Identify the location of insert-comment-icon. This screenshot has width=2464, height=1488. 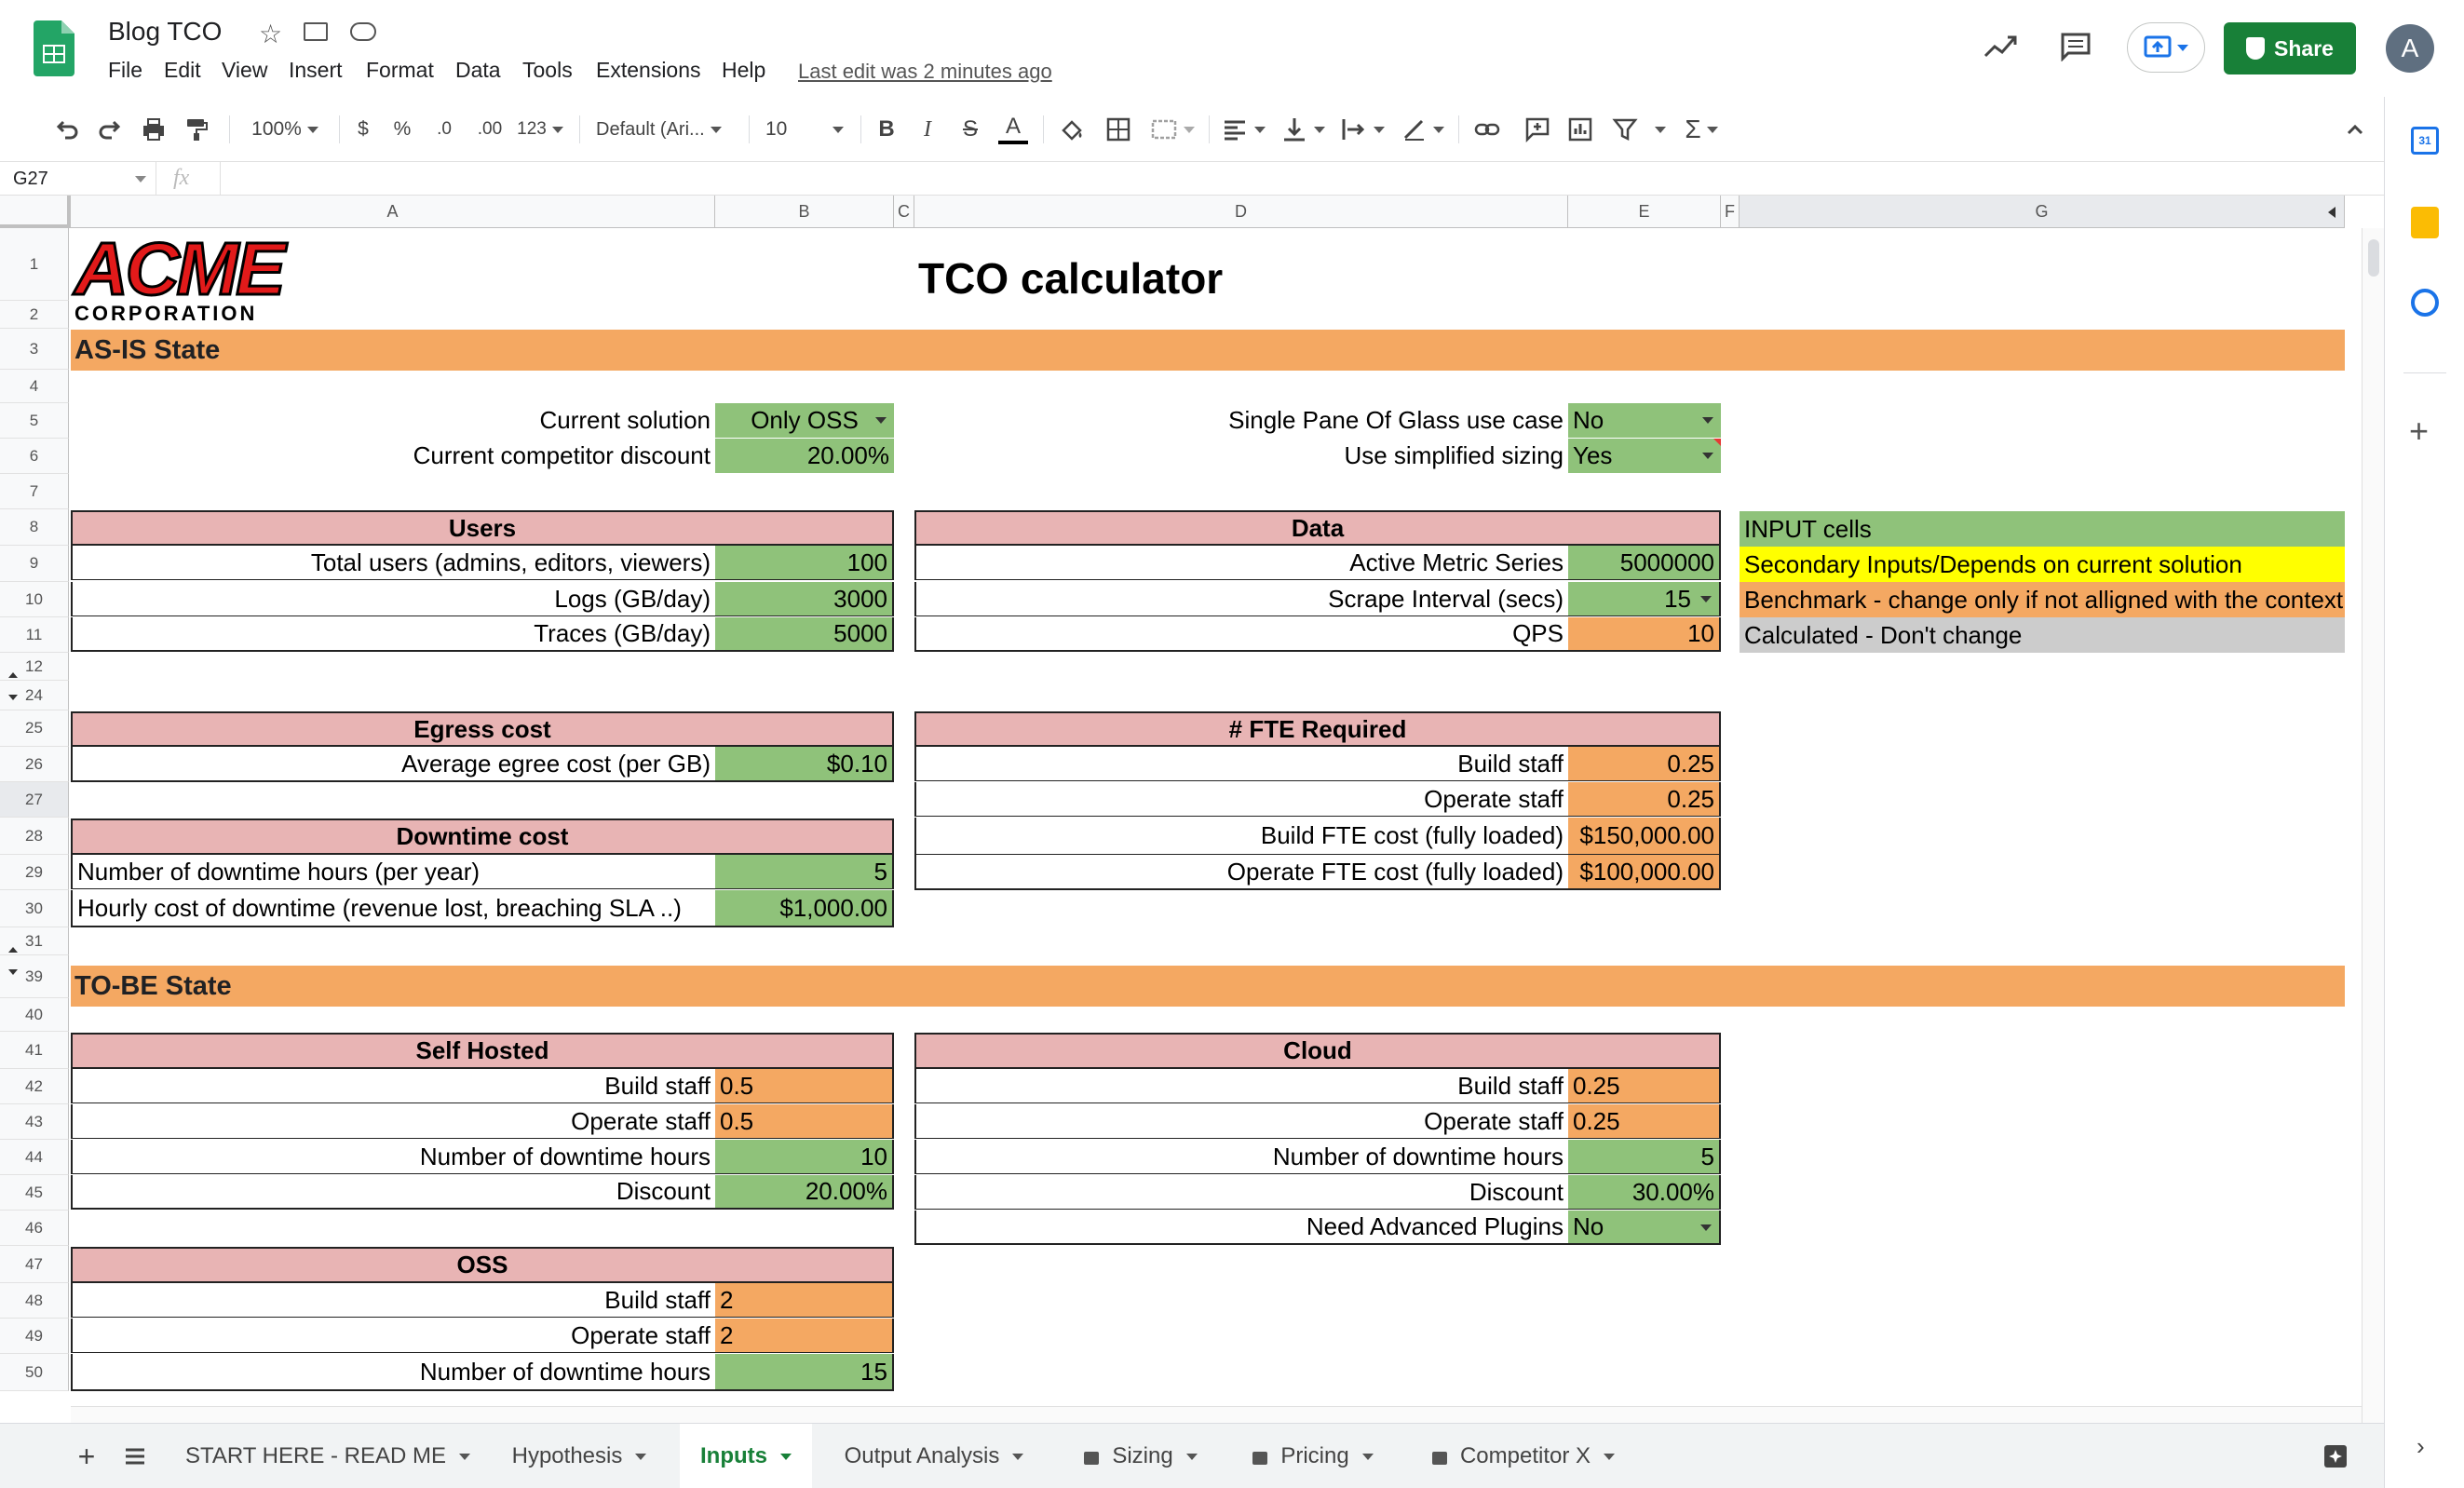
(1537, 130).